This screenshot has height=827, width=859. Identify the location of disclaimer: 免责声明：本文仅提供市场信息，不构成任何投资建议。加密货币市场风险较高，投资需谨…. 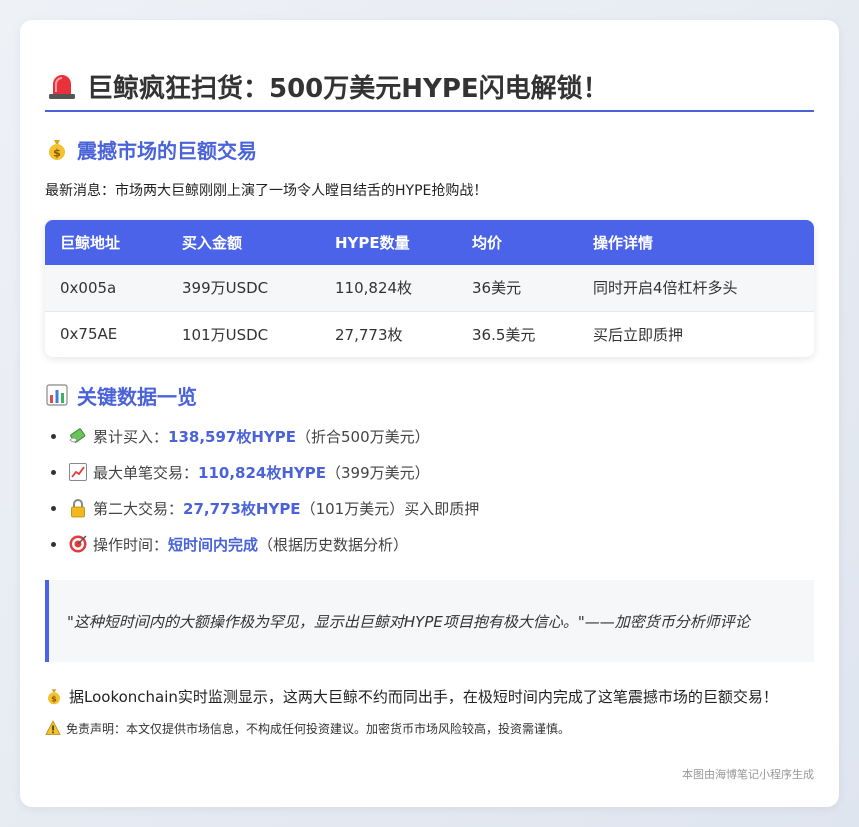
(307, 728).